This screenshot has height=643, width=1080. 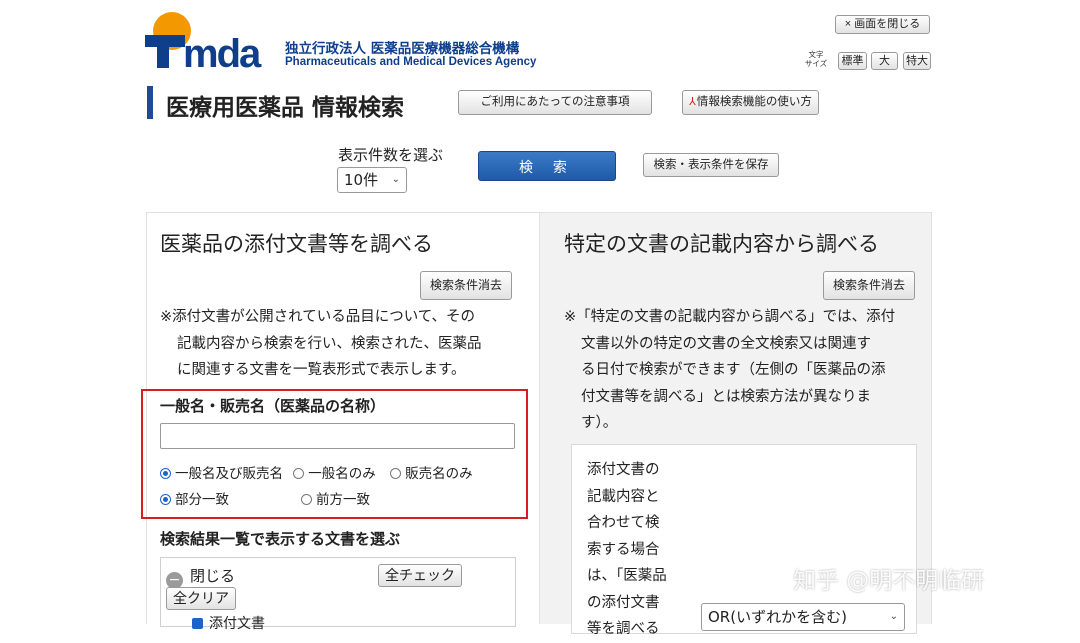 I want to click on radio-brand-only: 販売名のみ, so click(x=431, y=474).